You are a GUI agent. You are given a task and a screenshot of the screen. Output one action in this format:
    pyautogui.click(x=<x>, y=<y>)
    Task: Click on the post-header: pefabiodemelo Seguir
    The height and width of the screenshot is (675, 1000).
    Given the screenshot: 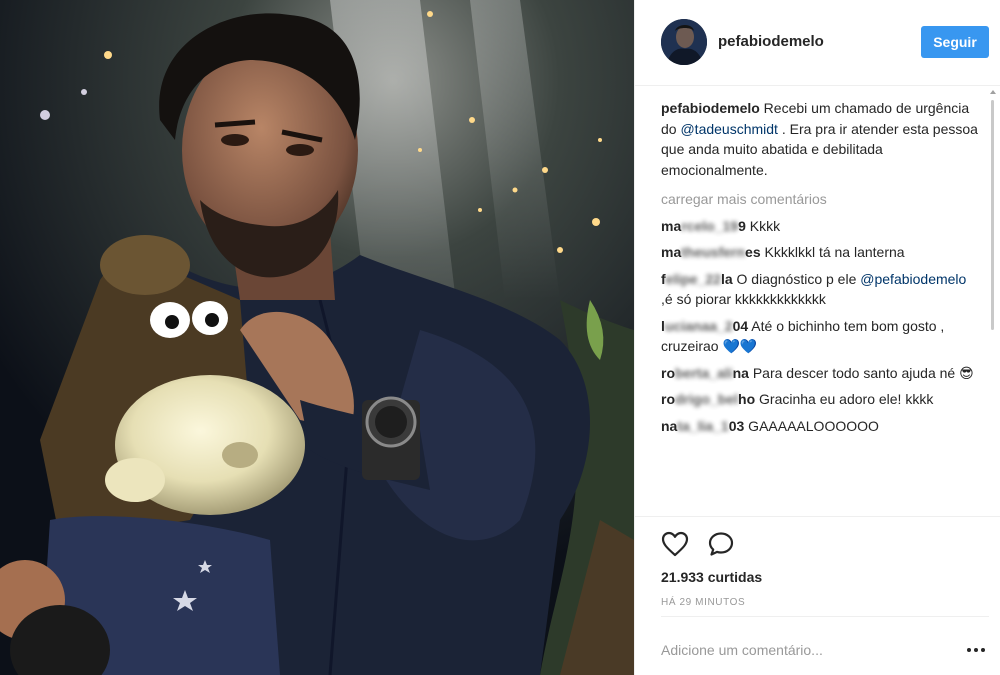 What is the action you would take?
    pyautogui.click(x=817, y=43)
    